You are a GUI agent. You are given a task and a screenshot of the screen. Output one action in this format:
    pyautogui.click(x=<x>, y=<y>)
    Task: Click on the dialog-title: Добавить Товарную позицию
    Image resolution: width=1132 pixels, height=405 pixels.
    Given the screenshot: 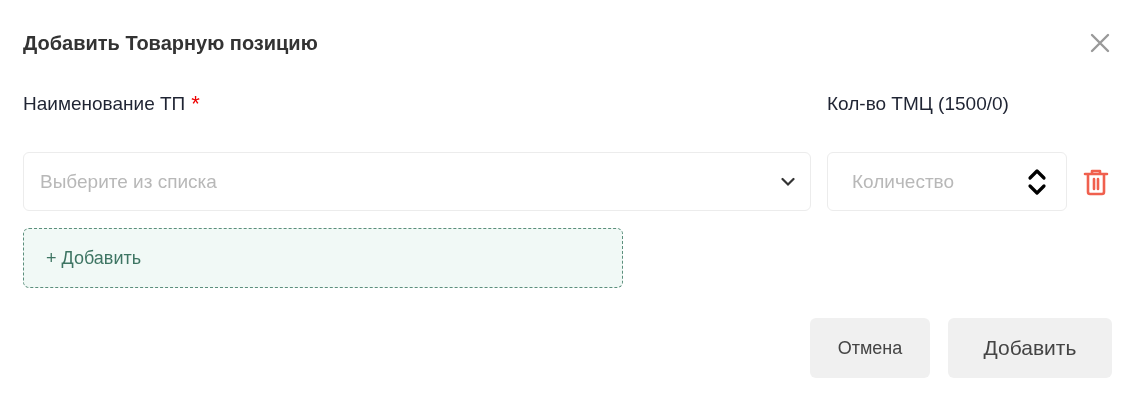 What is the action you would take?
    pyautogui.click(x=170, y=43)
    